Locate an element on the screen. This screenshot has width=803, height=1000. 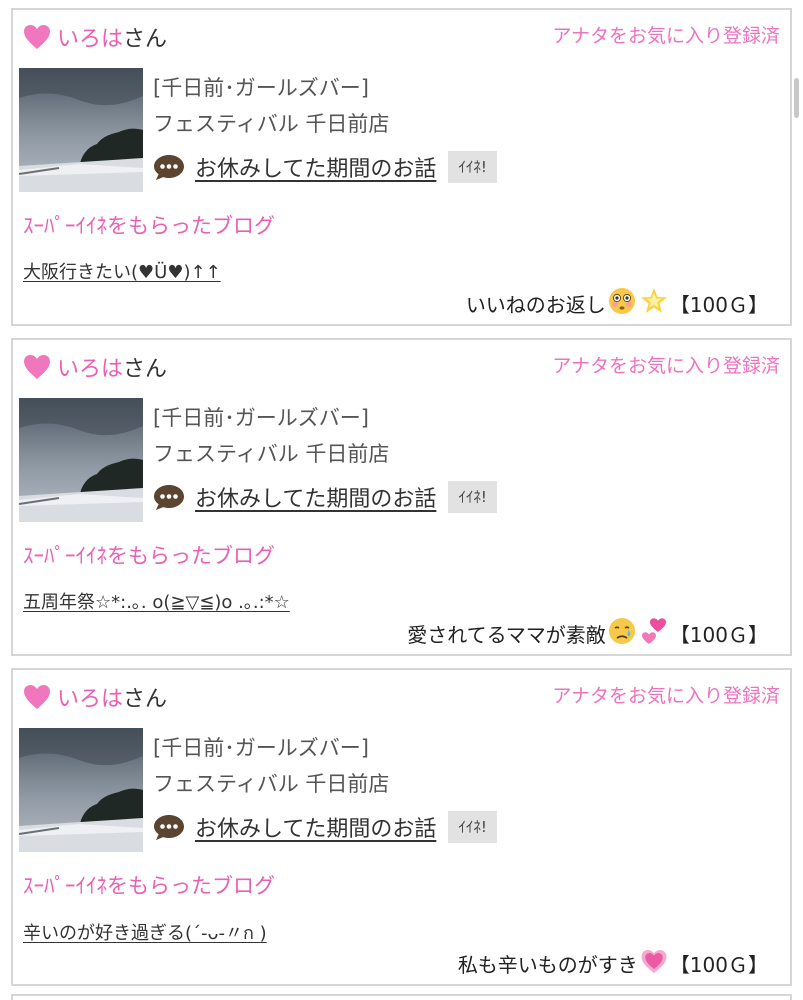
comment-row: 愛されてるママが素敵 【100Ｇ】 is located at coordinates (587, 633).